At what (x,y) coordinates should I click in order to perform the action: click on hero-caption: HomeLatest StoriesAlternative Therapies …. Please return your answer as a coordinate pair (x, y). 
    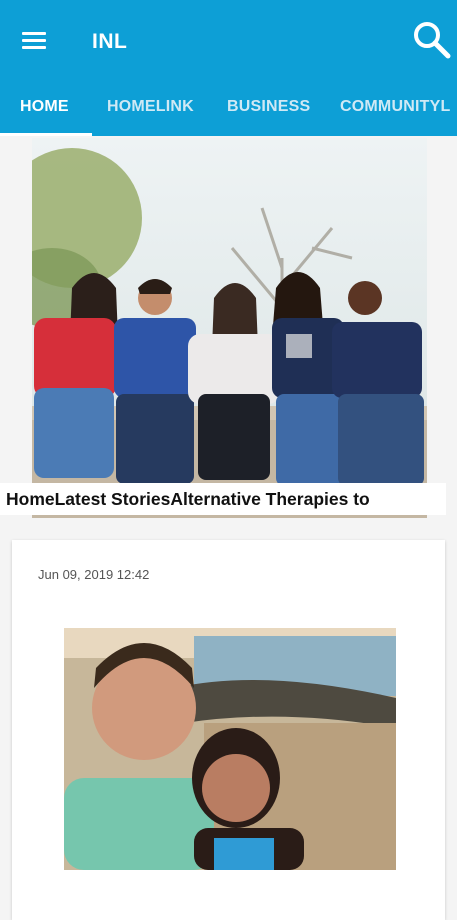
    Looking at the image, I should click on (223, 499).